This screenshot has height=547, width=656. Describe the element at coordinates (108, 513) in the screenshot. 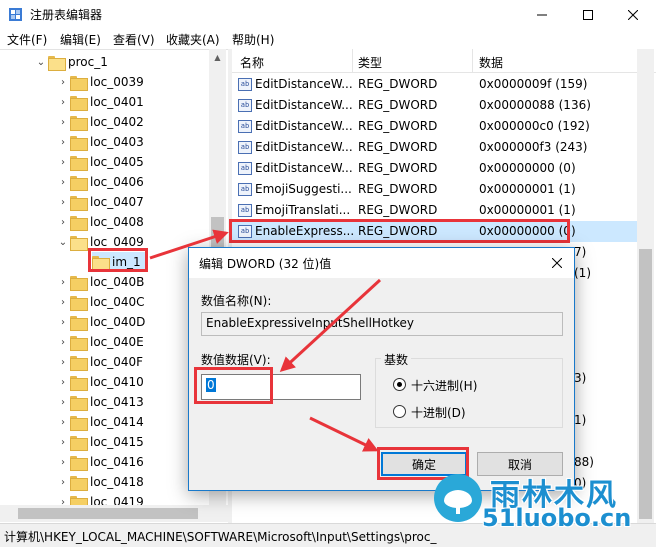

I see `scroll-thumb` at that location.